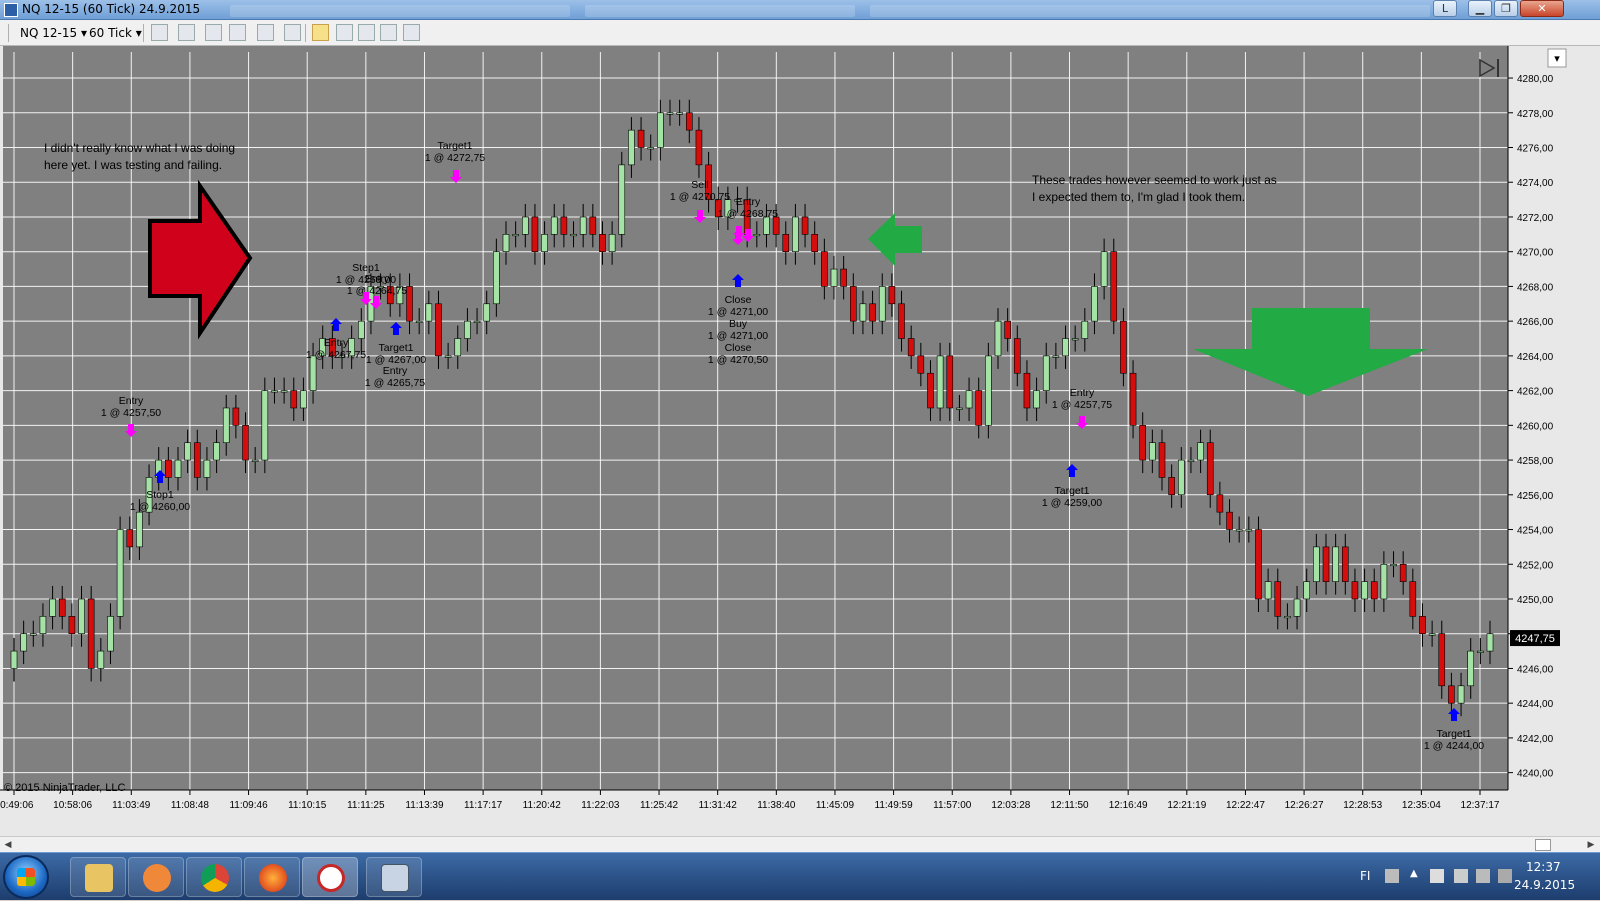 The width and height of the screenshot is (1600, 901). Describe the element at coordinates (131, 413) in the screenshot. I see `trade-label: 1 @ 4257,50` at that location.